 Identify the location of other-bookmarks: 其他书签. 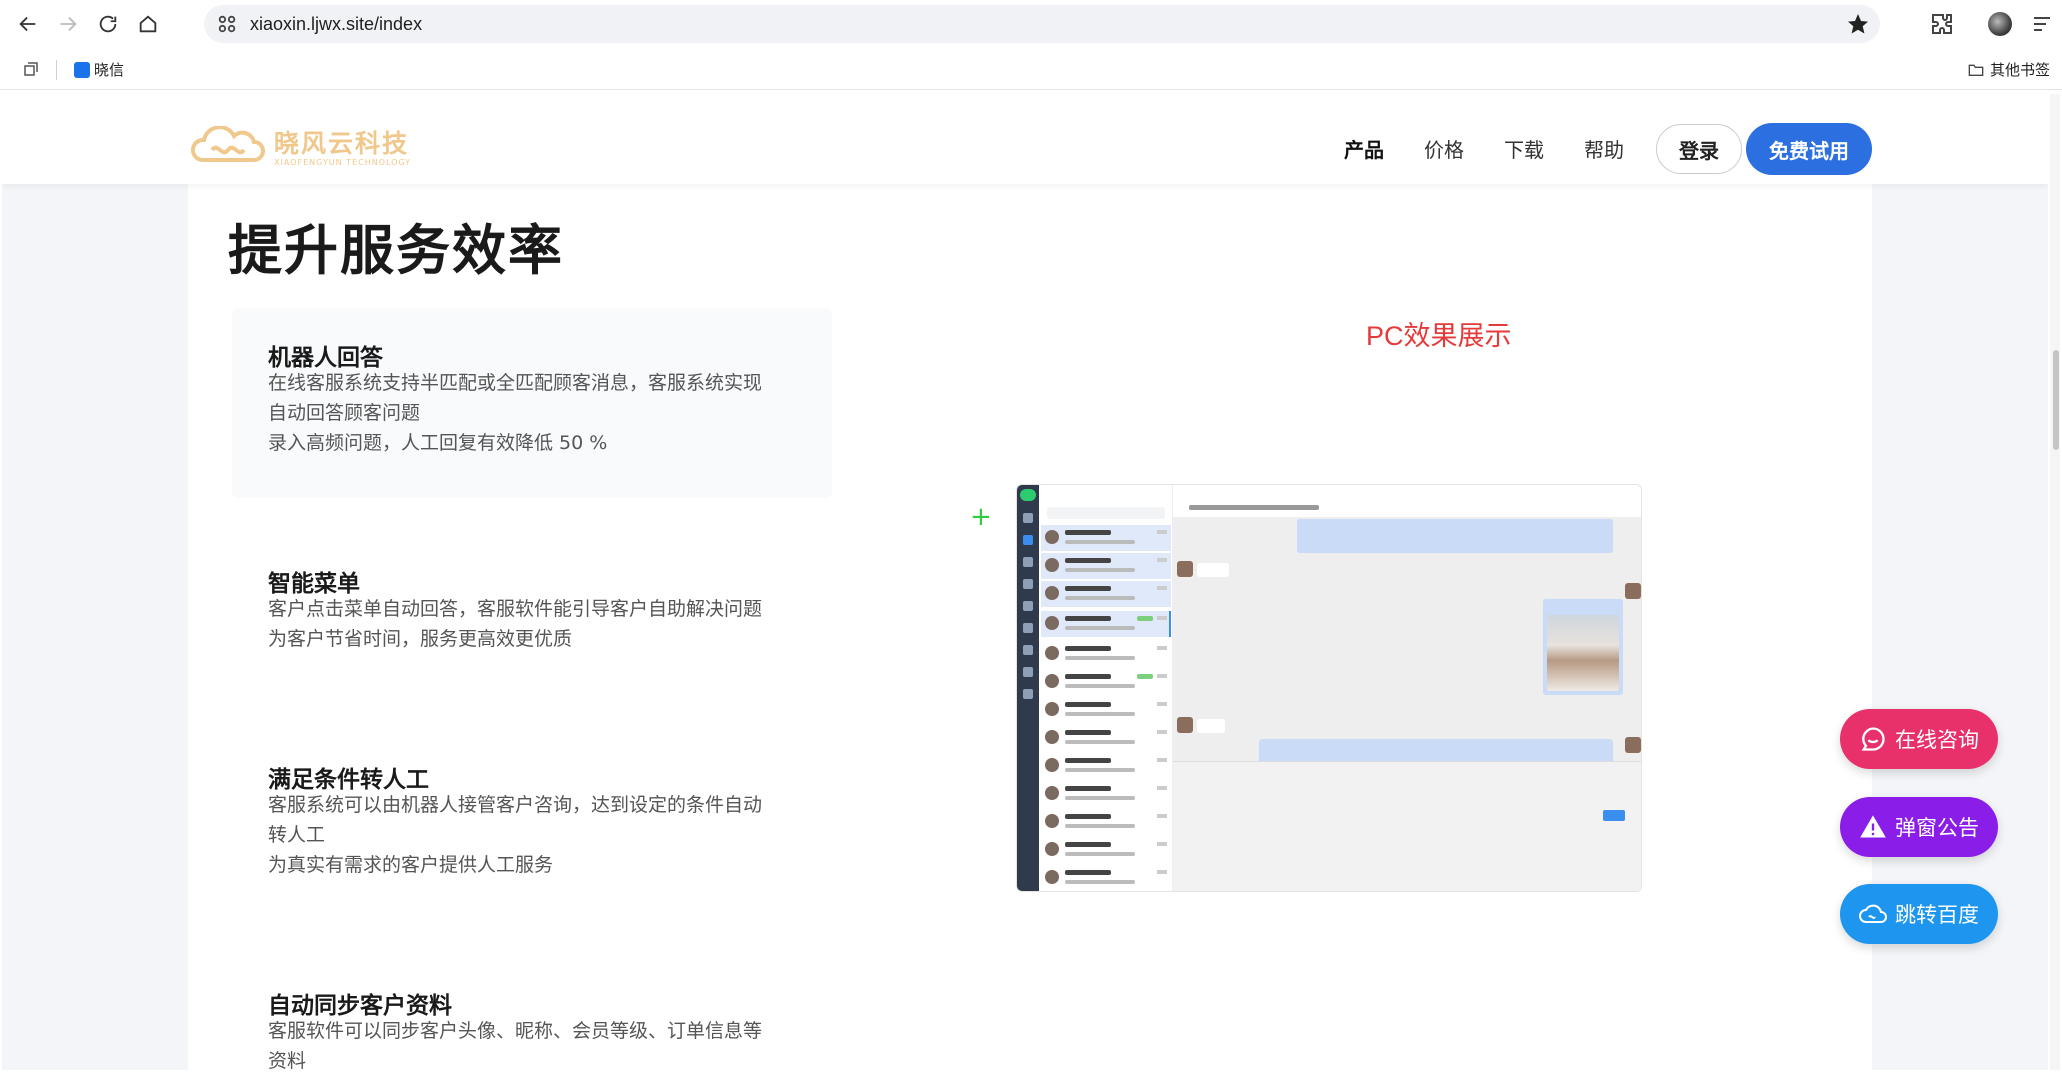
(2009, 69).